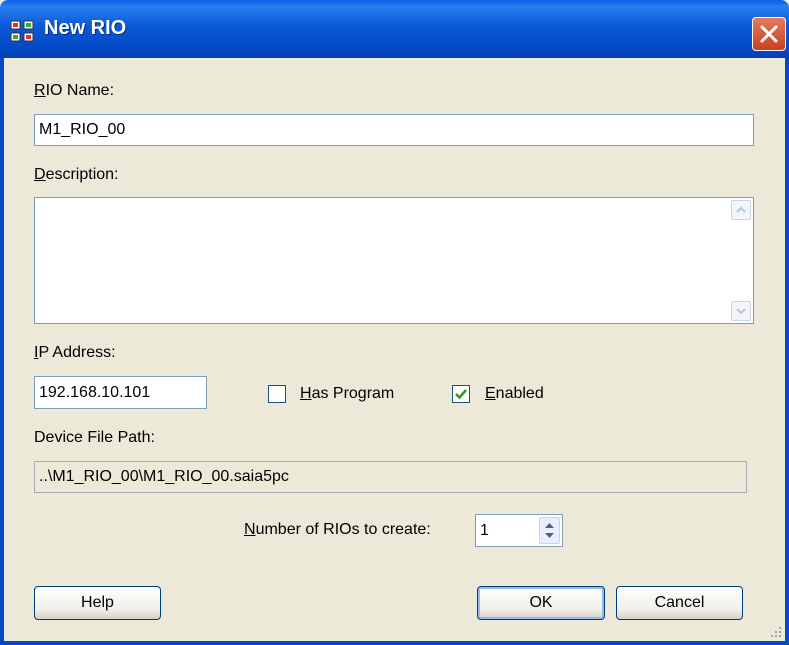 This screenshot has height=645, width=789. What do you see at coordinates (679, 603) in the screenshot?
I see `cancel-button: Cancel` at bounding box center [679, 603].